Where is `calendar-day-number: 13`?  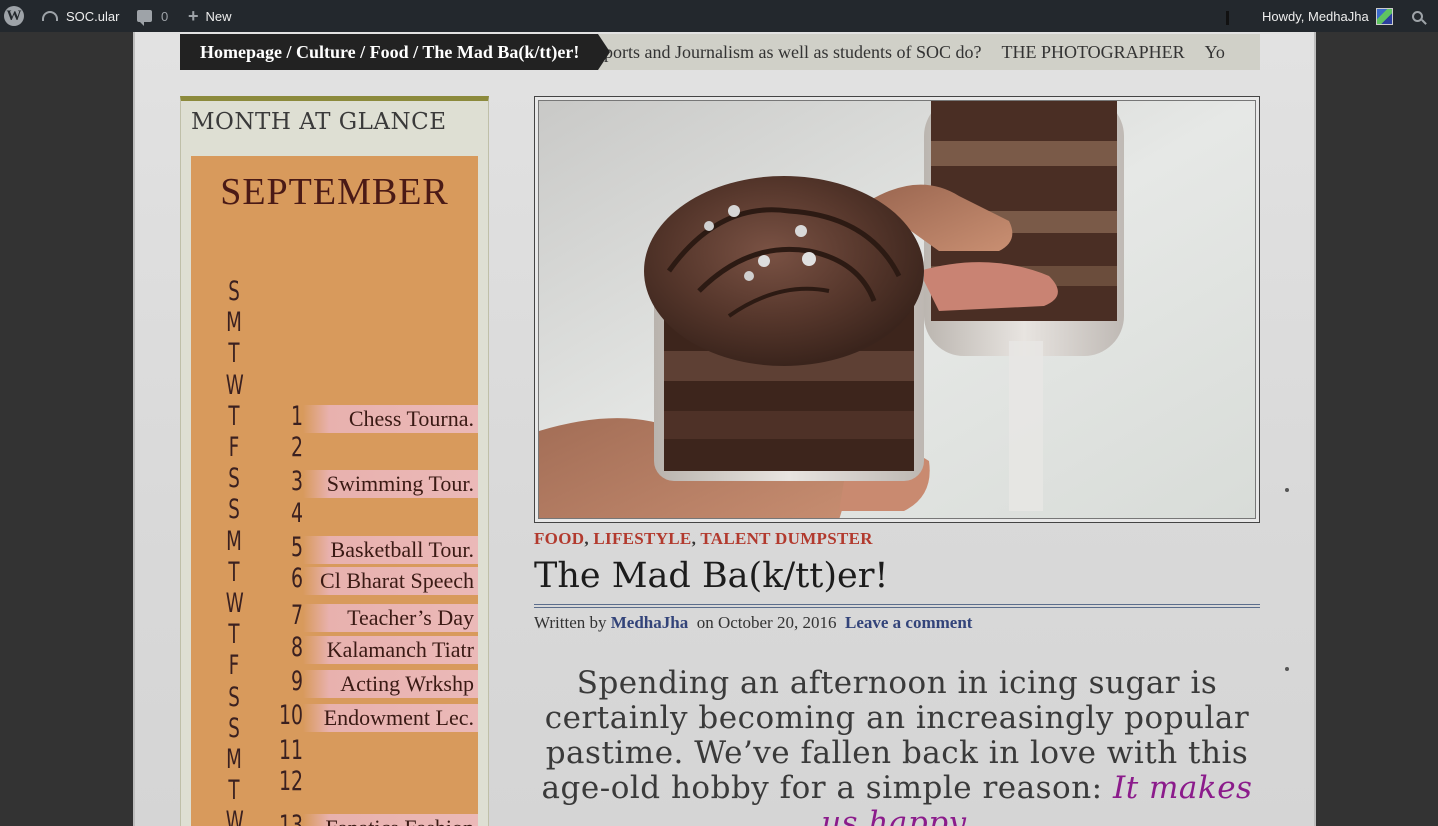 calendar-day-number: 13 is located at coordinates (290, 817).